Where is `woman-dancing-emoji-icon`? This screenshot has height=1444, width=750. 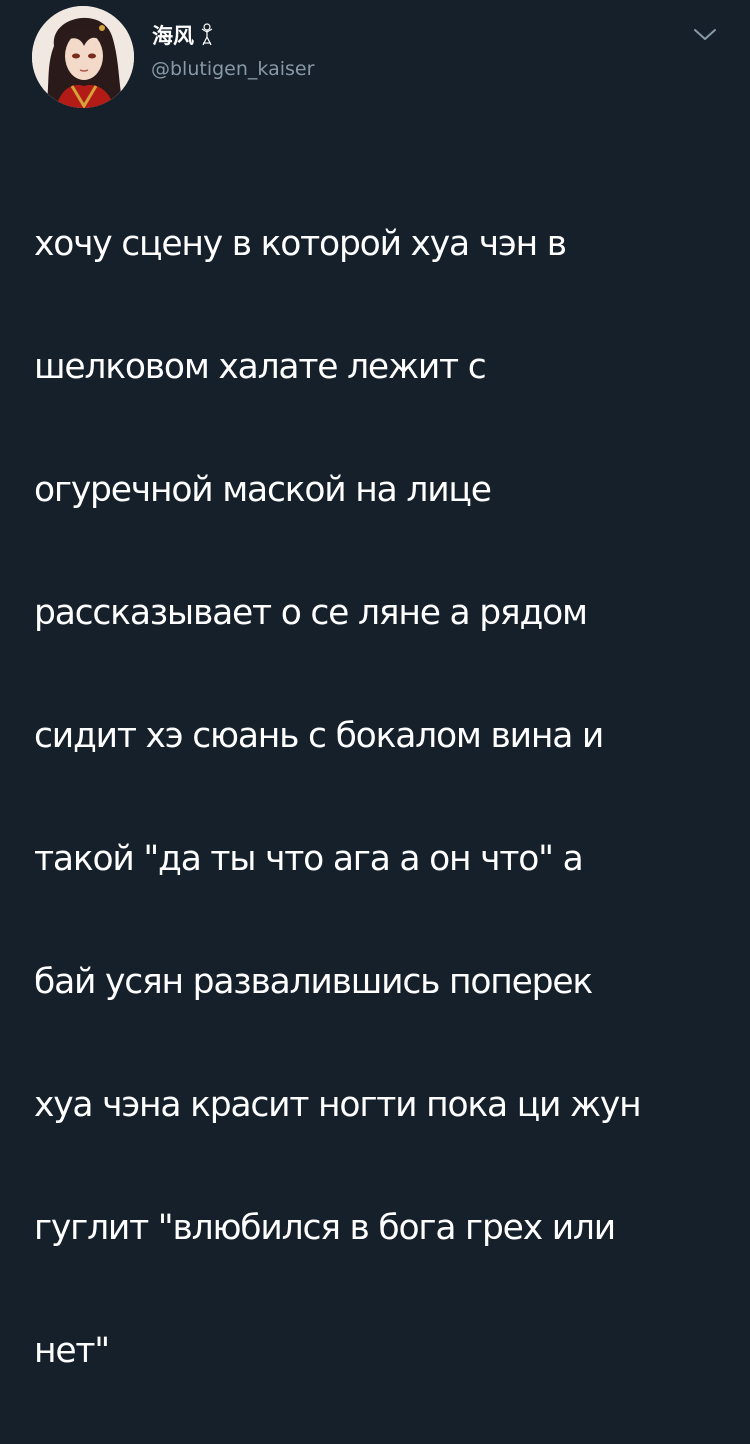 woman-dancing-emoji-icon is located at coordinates (207, 35).